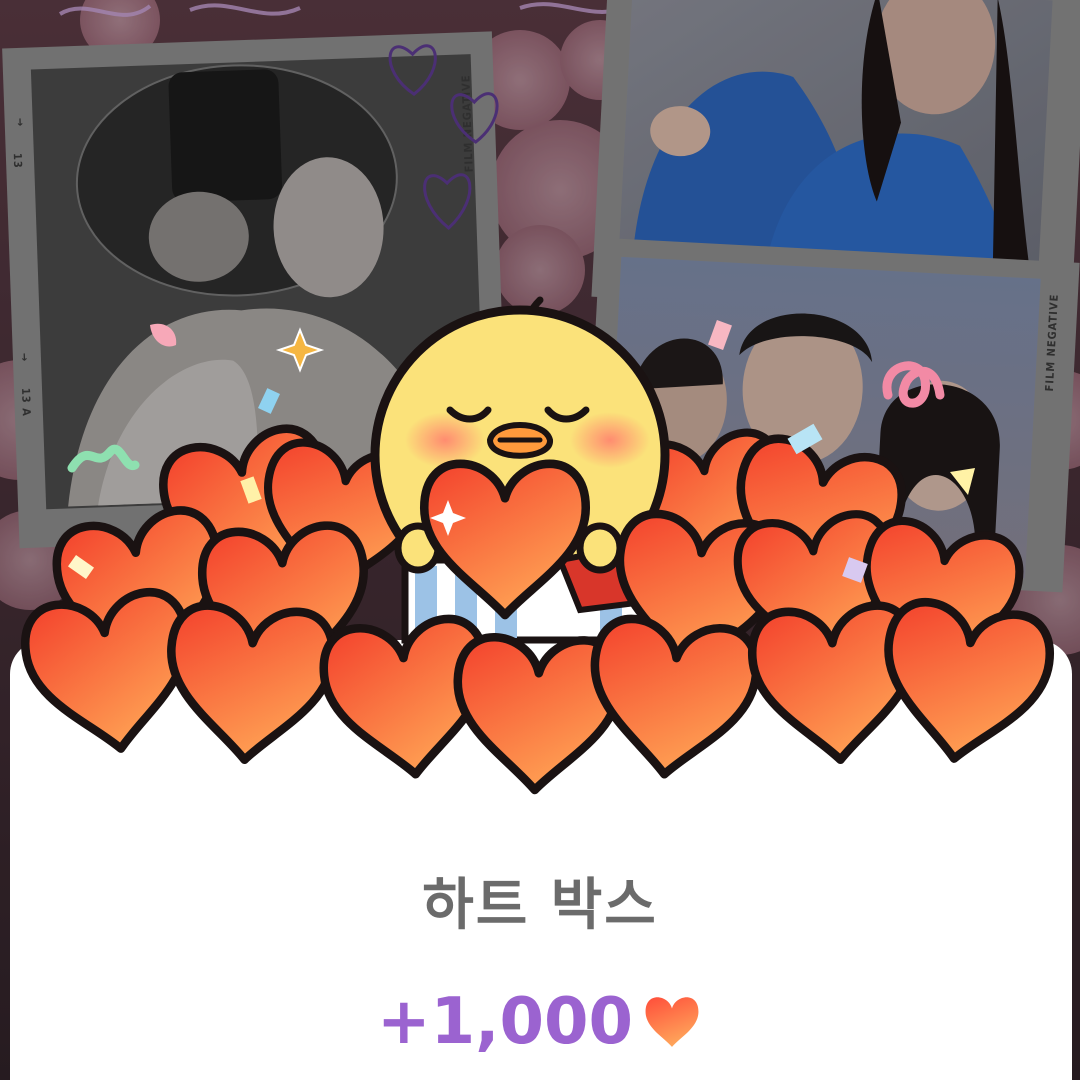 This screenshot has width=1080, height=1080. Describe the element at coordinates (300, 350) in the screenshot. I see `sparkle-icon` at that location.